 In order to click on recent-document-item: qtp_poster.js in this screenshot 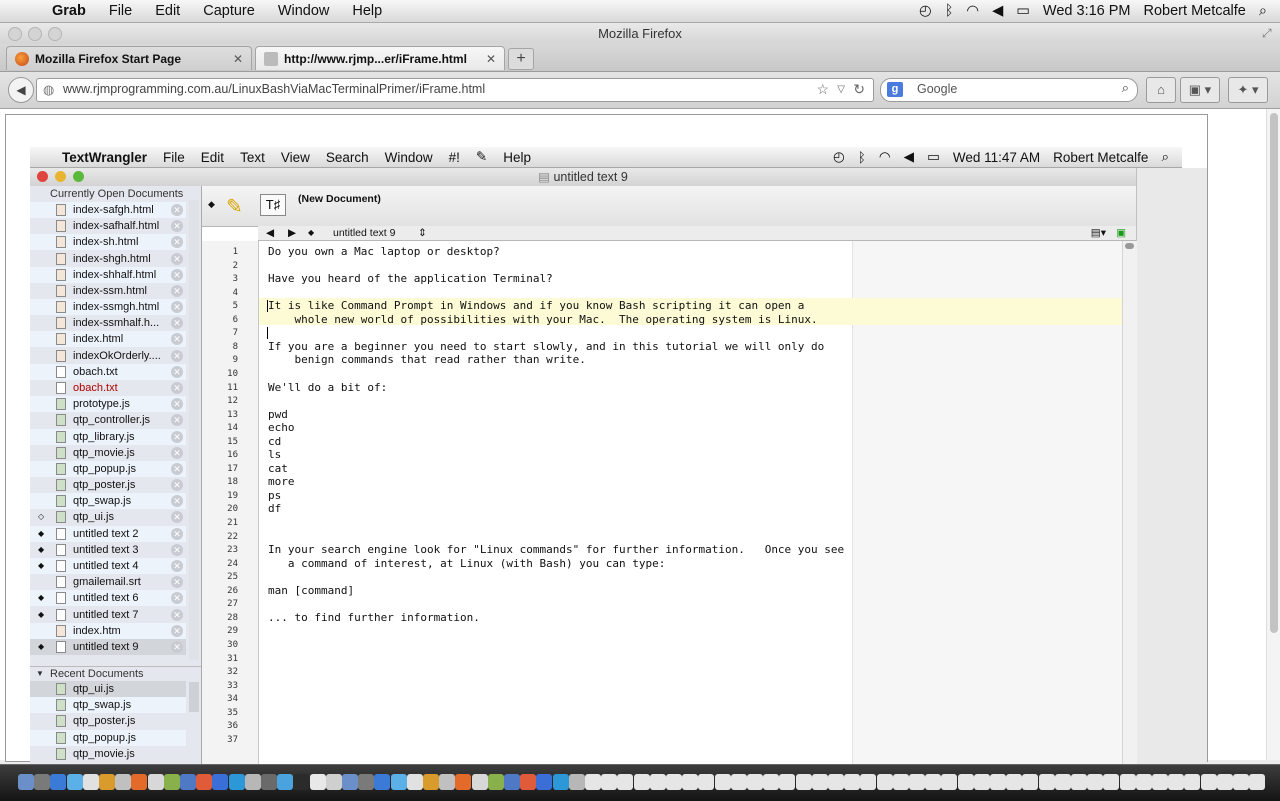, I will do `click(108, 721)`.